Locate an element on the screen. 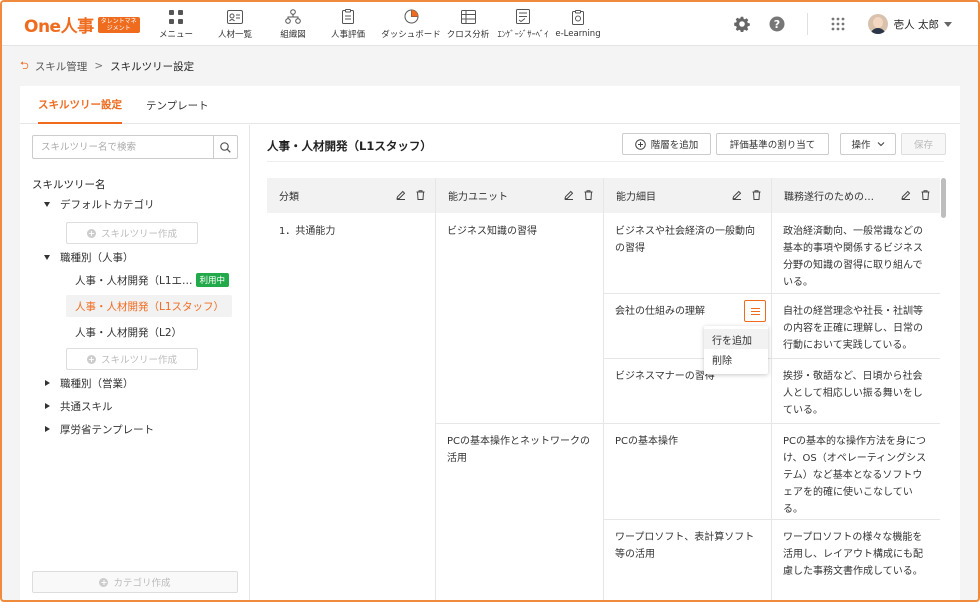 This screenshot has height=602, width=980. tree-node-common-skill: 共通スキル is located at coordinates (78, 406).